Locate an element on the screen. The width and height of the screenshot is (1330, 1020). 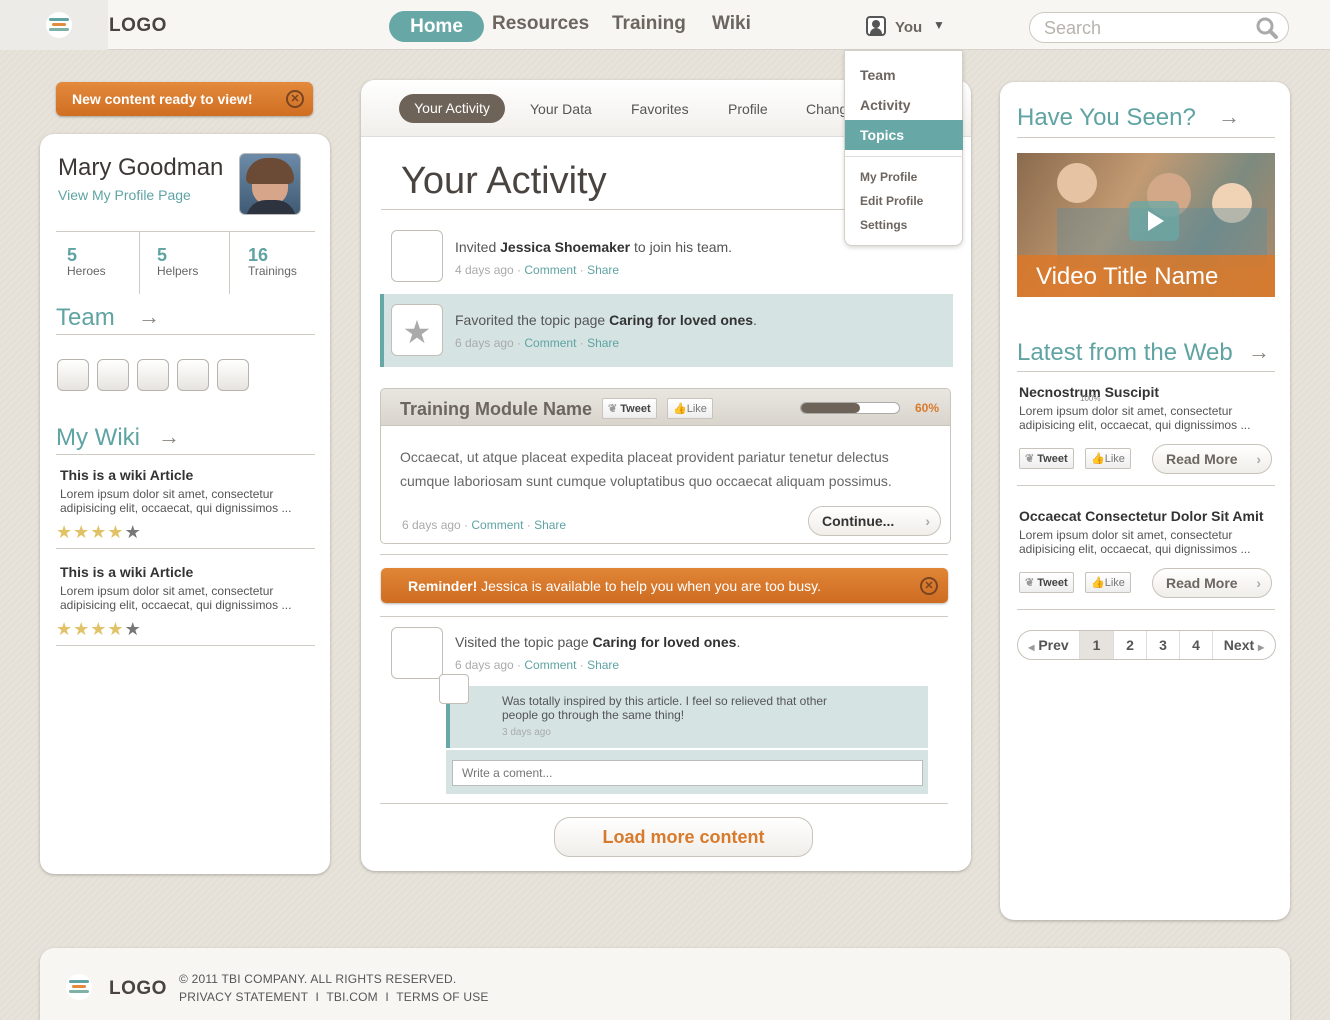
tab-your-activity: Your Activity is located at coordinates (452, 108).